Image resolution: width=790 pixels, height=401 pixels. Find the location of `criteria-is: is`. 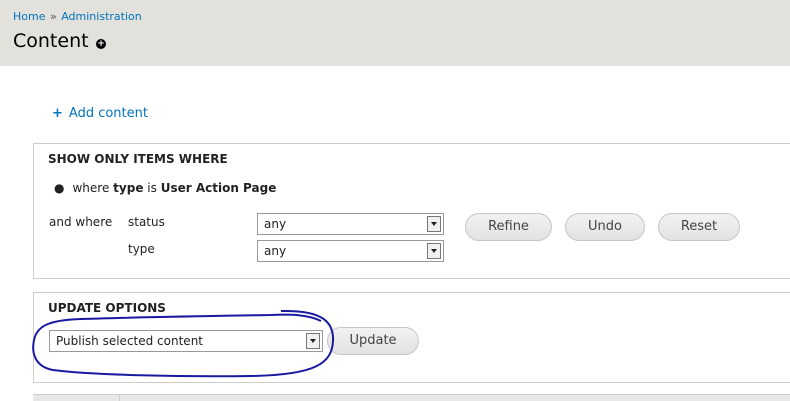

criteria-is: is is located at coordinates (152, 188).